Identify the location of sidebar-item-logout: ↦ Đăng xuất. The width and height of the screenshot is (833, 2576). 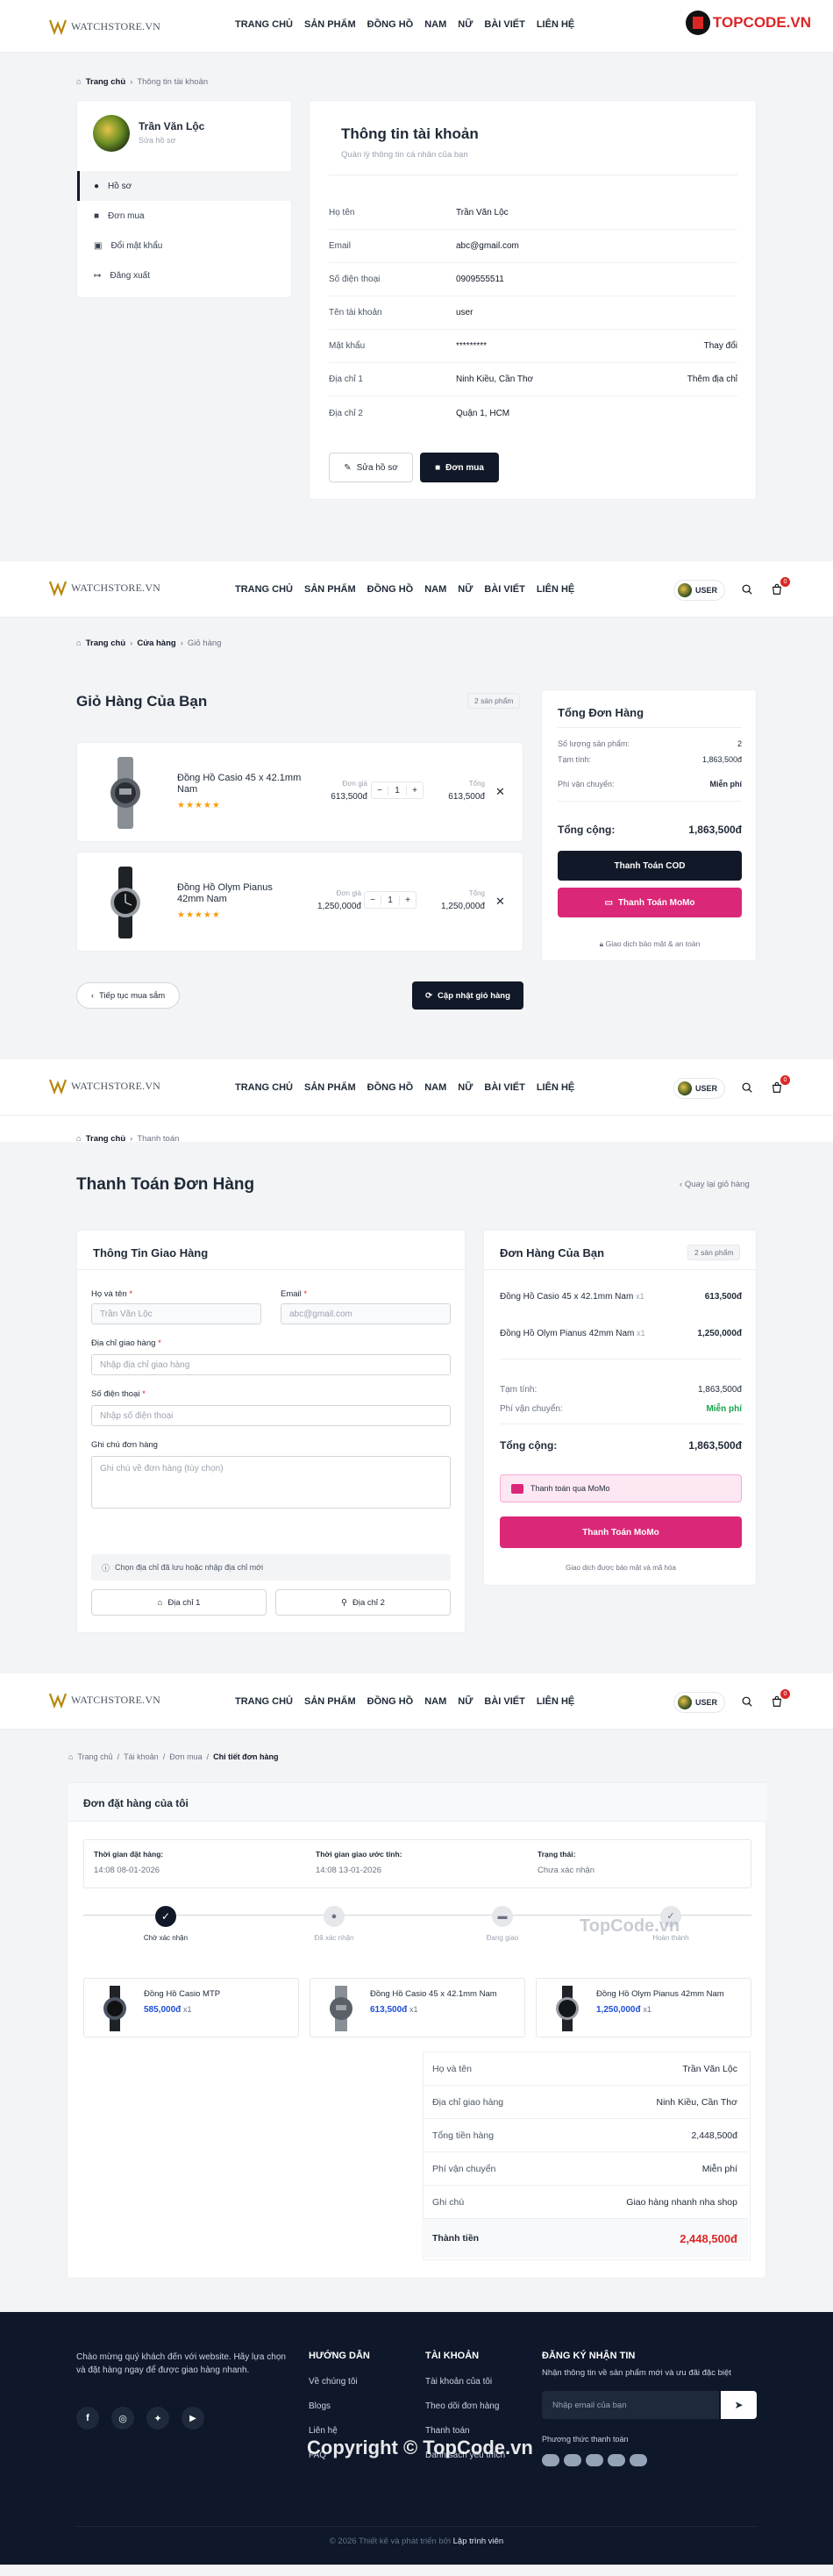
(185, 275).